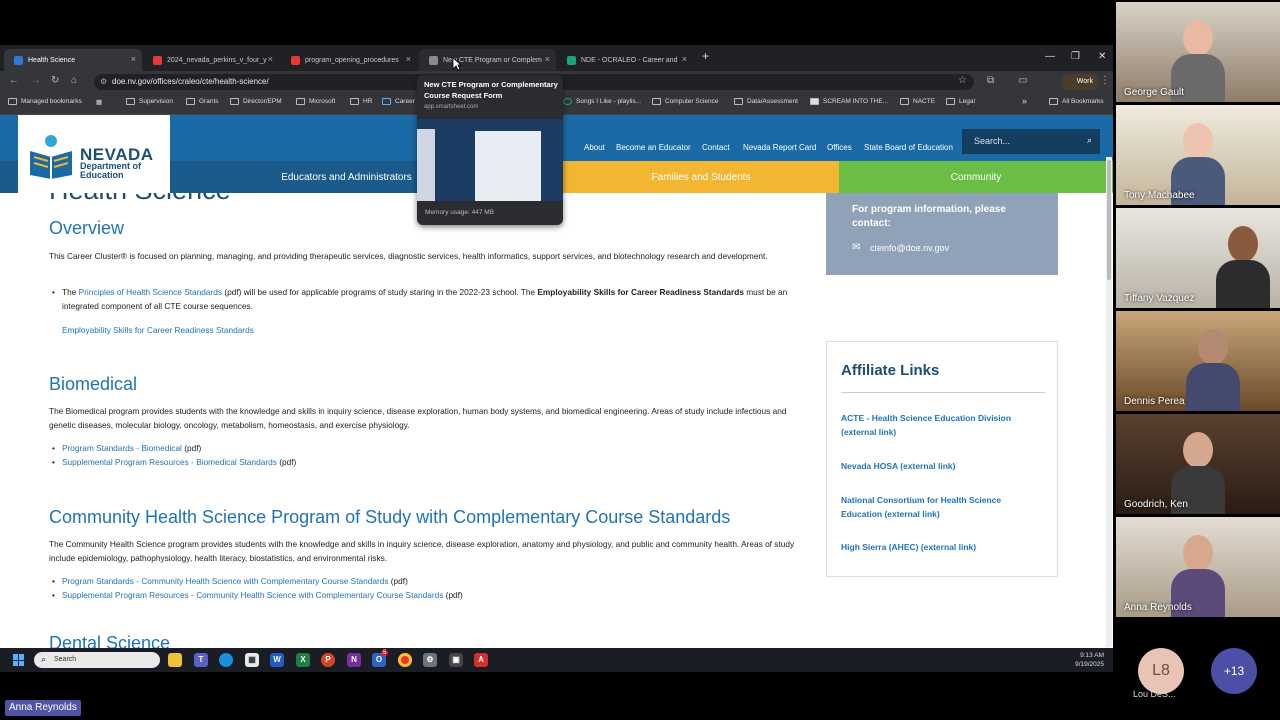 The width and height of the screenshot is (1280, 720). What do you see at coordinates (1234, 671) in the screenshot?
I see `more-participants-button: +13` at bounding box center [1234, 671].